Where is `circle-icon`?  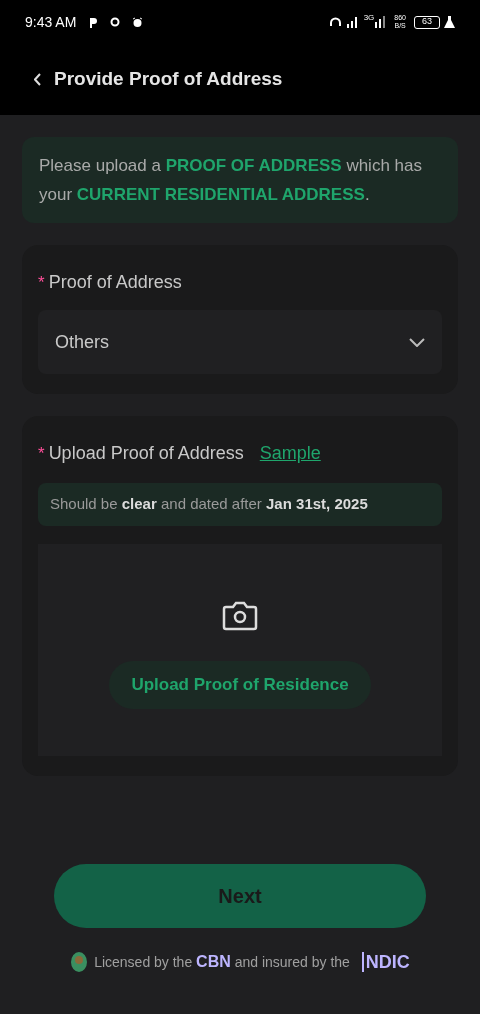 circle-icon is located at coordinates (115, 22).